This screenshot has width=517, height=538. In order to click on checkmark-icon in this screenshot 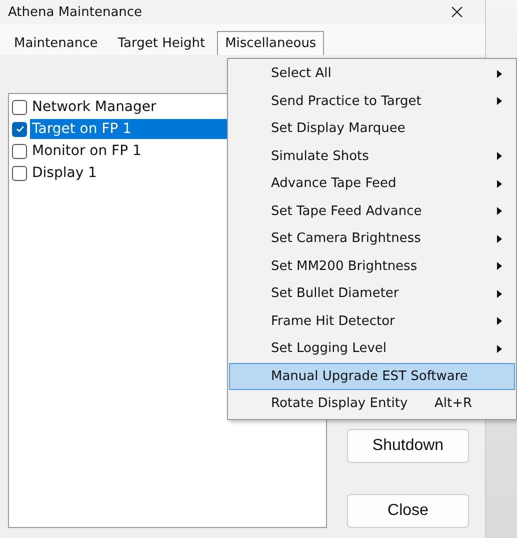, I will do `click(19, 129)`.